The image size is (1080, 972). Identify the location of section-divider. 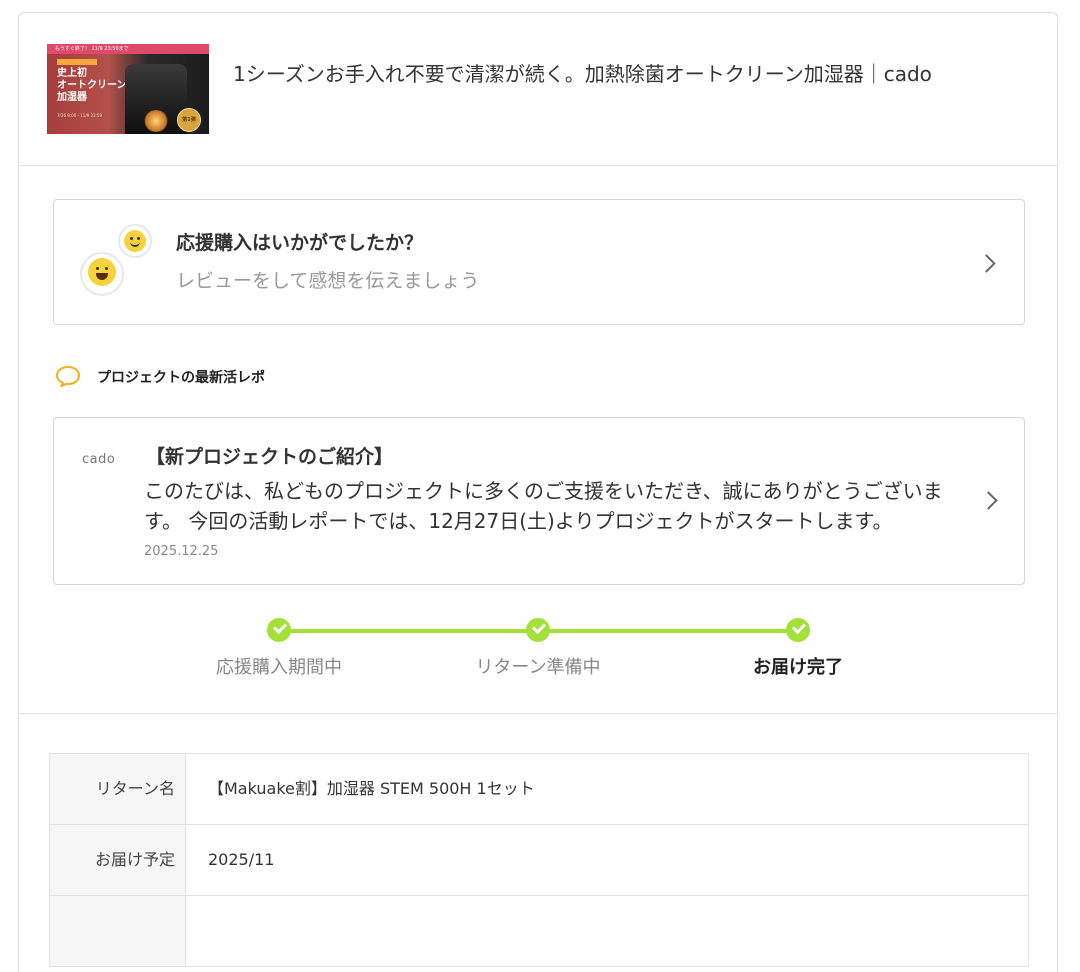
(538, 713).